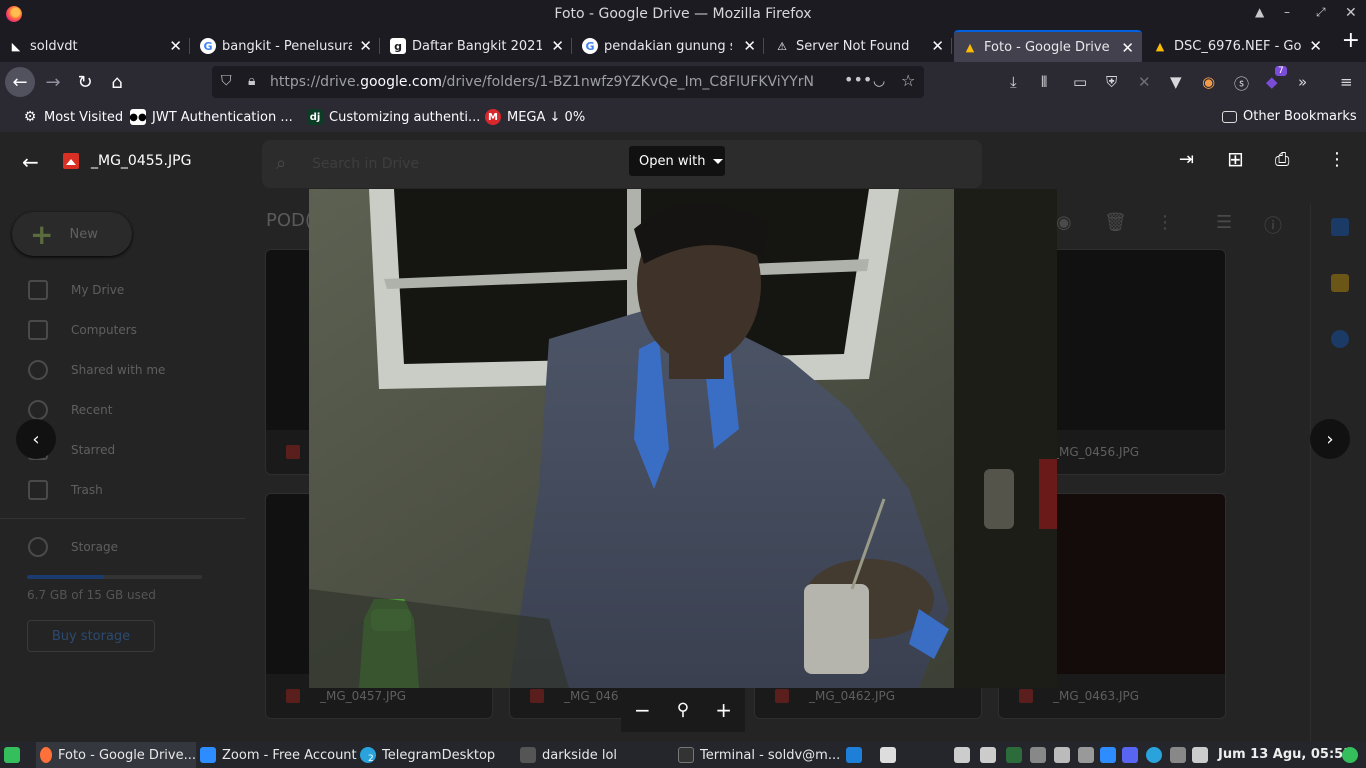 This screenshot has height=768, width=1366. I want to click on eye-icon: ◉, so click(1064, 222).